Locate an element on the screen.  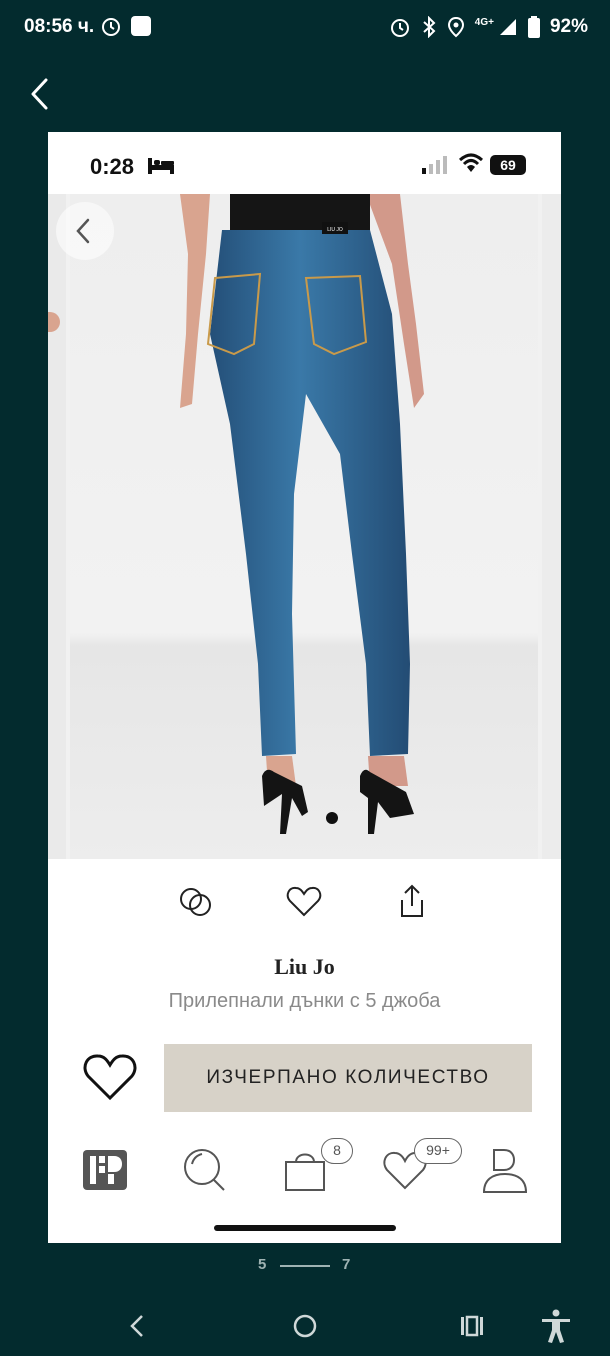
gallery-back-button is located at coordinates (85, 231).